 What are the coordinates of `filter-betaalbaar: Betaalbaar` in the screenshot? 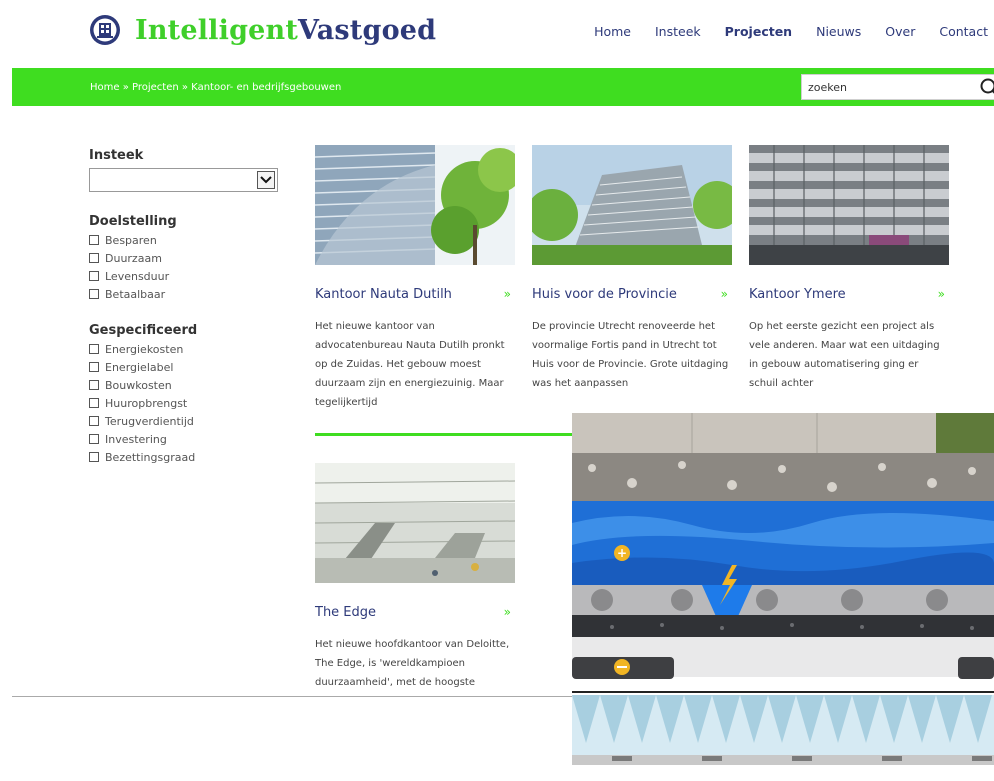 It's located at (189, 294).